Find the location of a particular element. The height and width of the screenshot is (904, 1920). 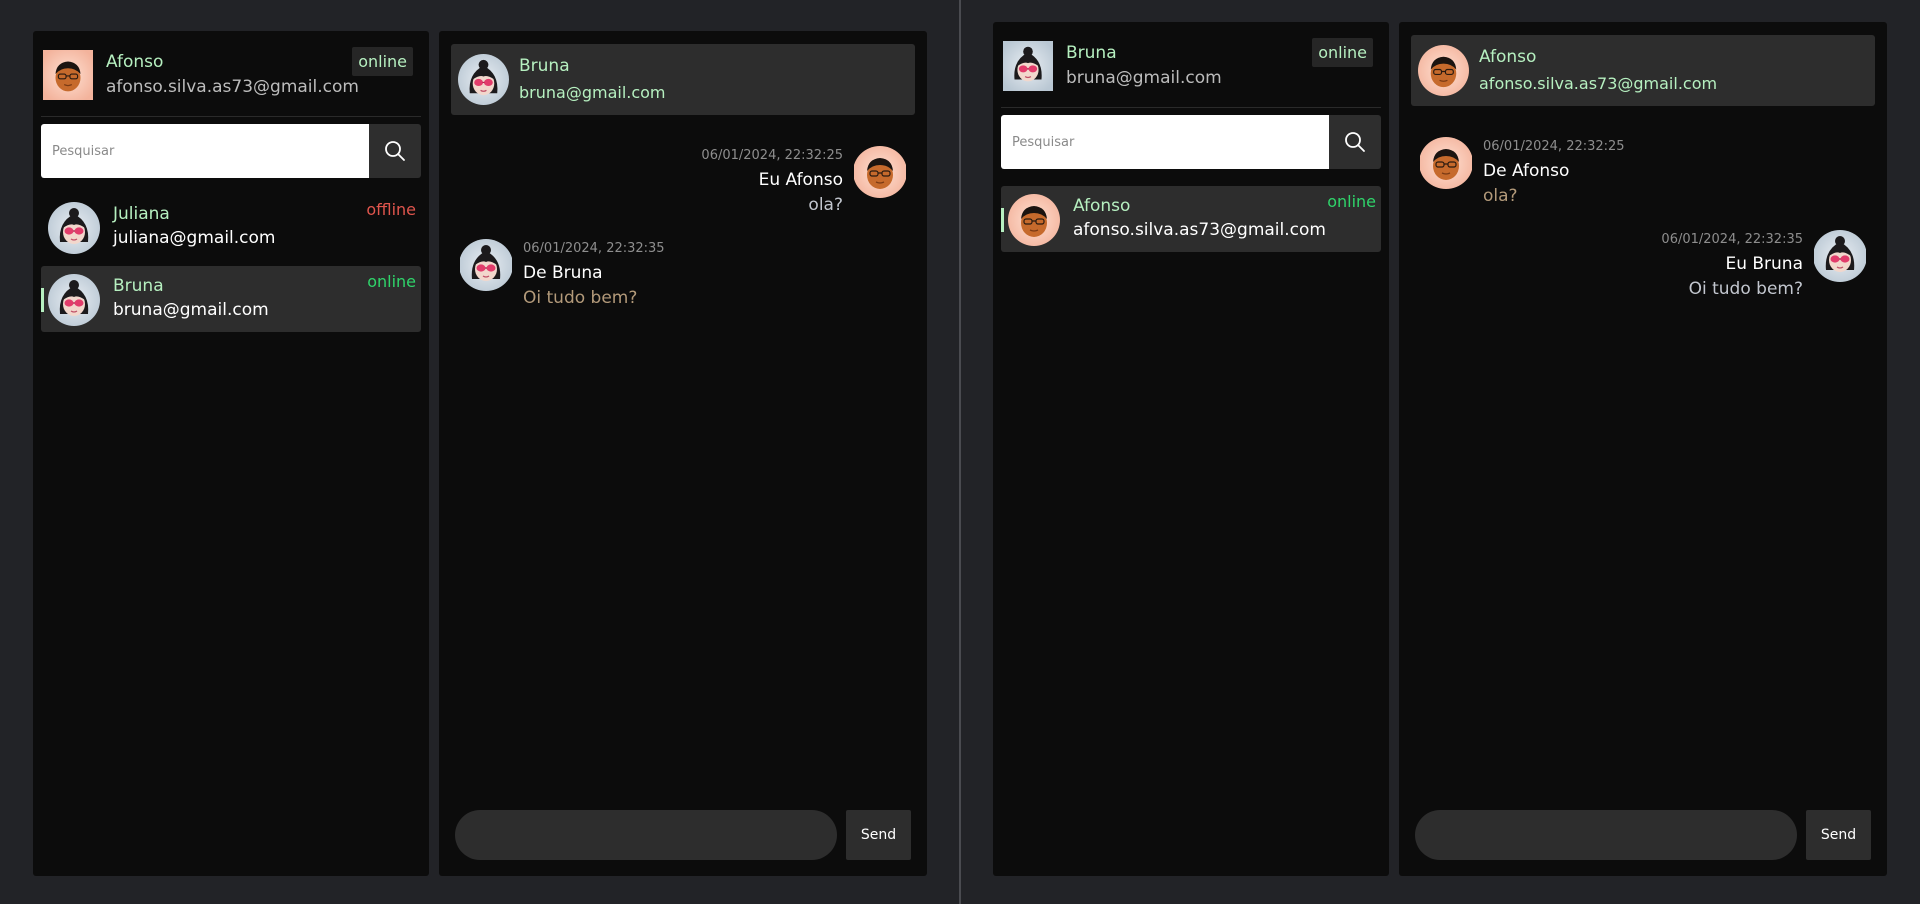

message-author: De Bruna is located at coordinates (563, 273).